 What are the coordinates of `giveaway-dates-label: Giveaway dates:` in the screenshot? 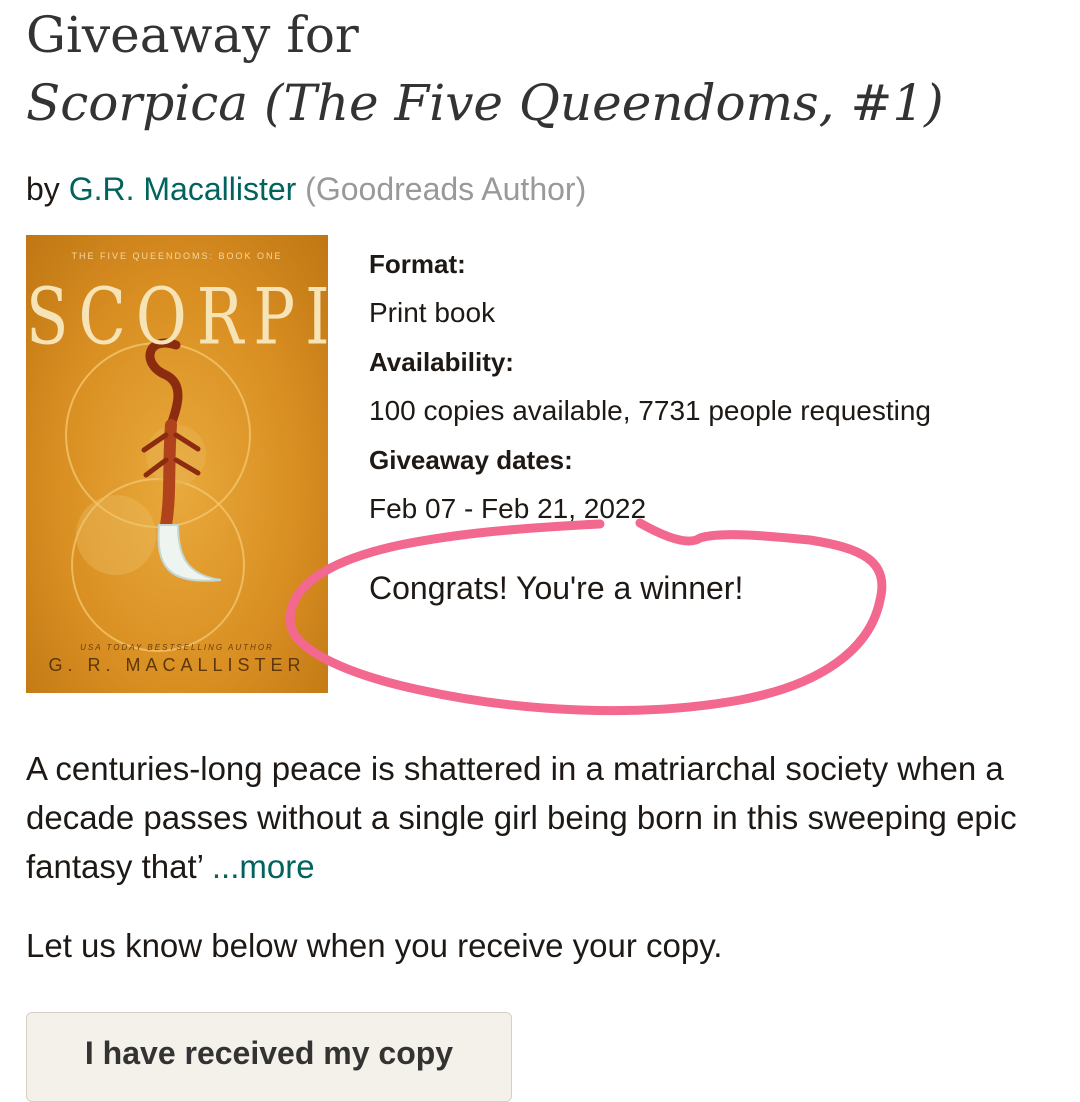 It's located at (471, 460).